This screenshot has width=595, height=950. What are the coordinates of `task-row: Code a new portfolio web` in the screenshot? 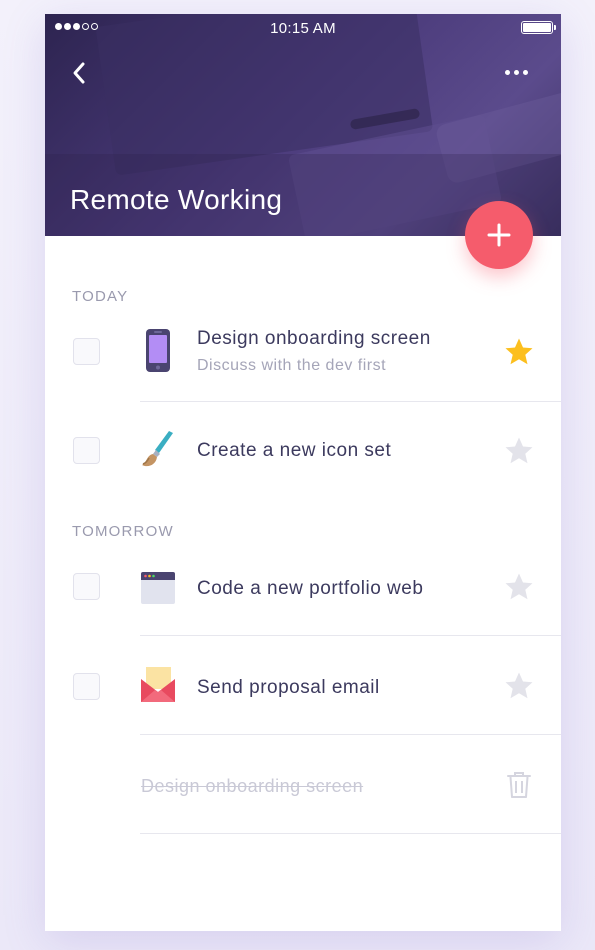 It's located at (303, 586).